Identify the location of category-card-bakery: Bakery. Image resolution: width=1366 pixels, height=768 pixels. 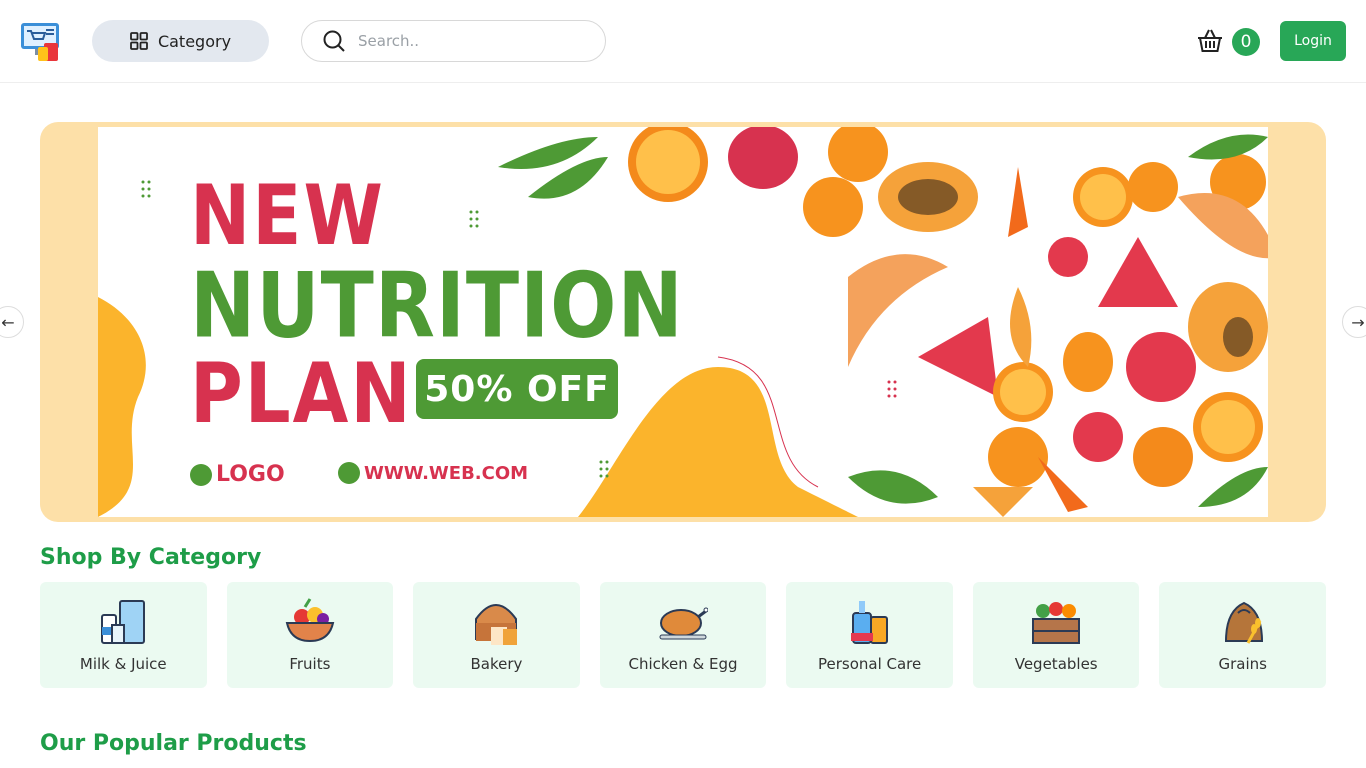
(496, 635).